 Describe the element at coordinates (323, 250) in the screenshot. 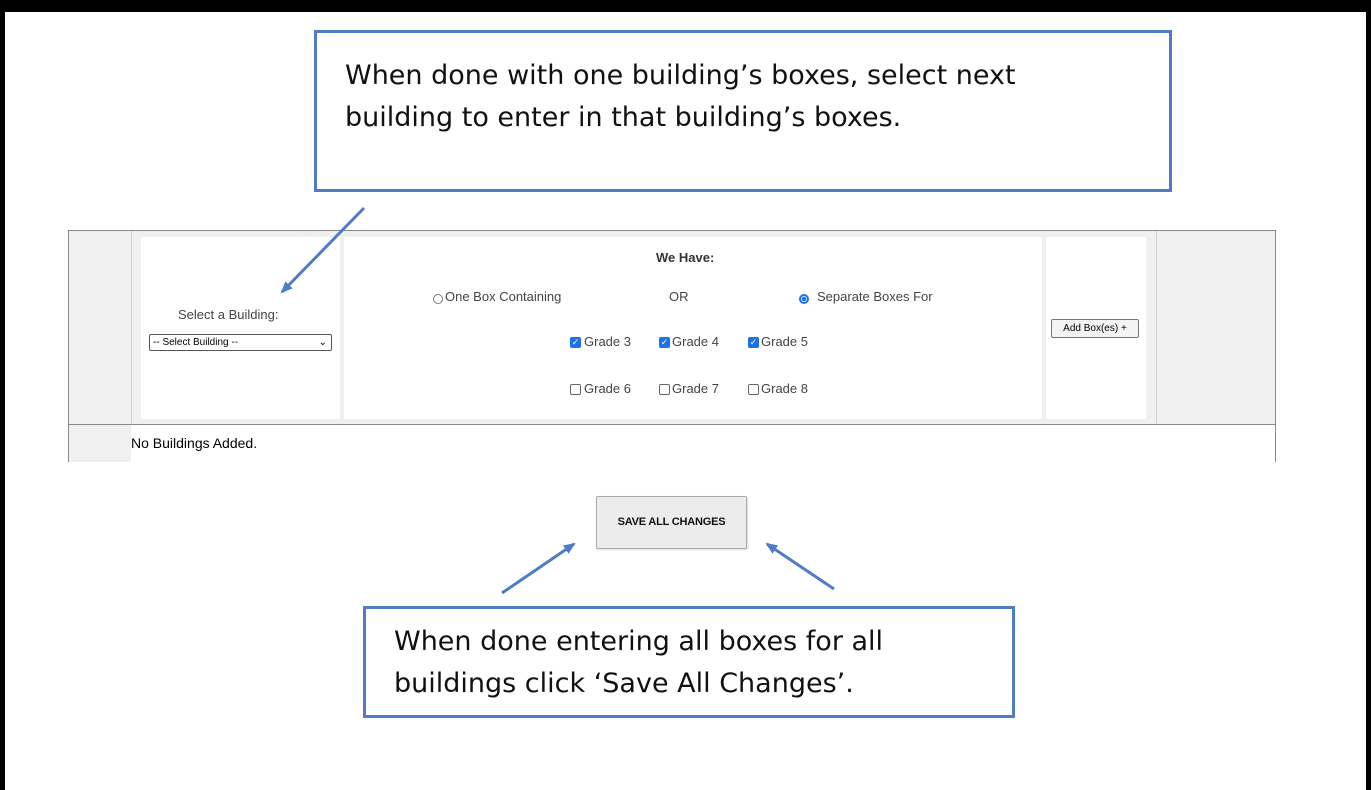

I see `arrow-to-building-select` at that location.